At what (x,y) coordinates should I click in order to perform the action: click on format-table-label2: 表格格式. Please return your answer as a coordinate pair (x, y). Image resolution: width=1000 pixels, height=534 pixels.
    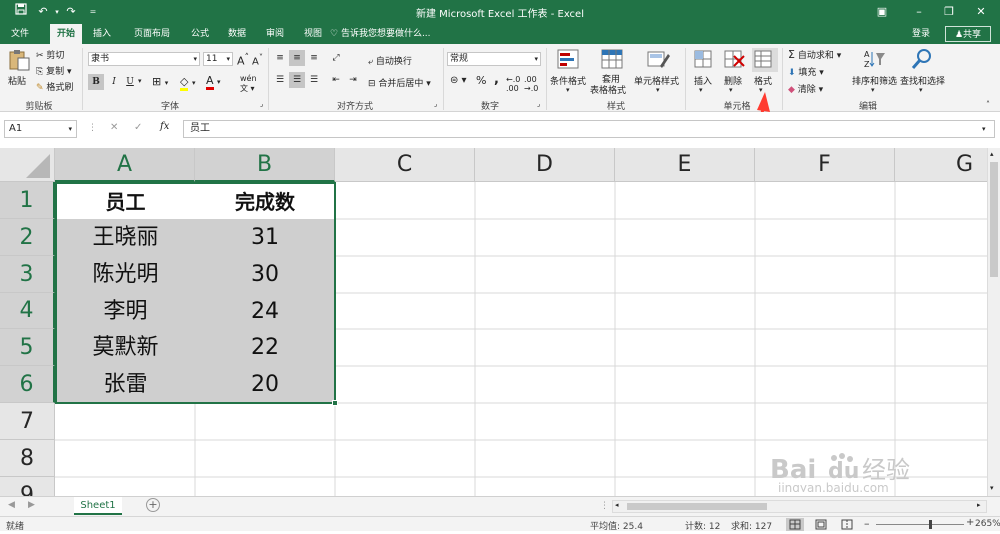
    Looking at the image, I should click on (608, 89).